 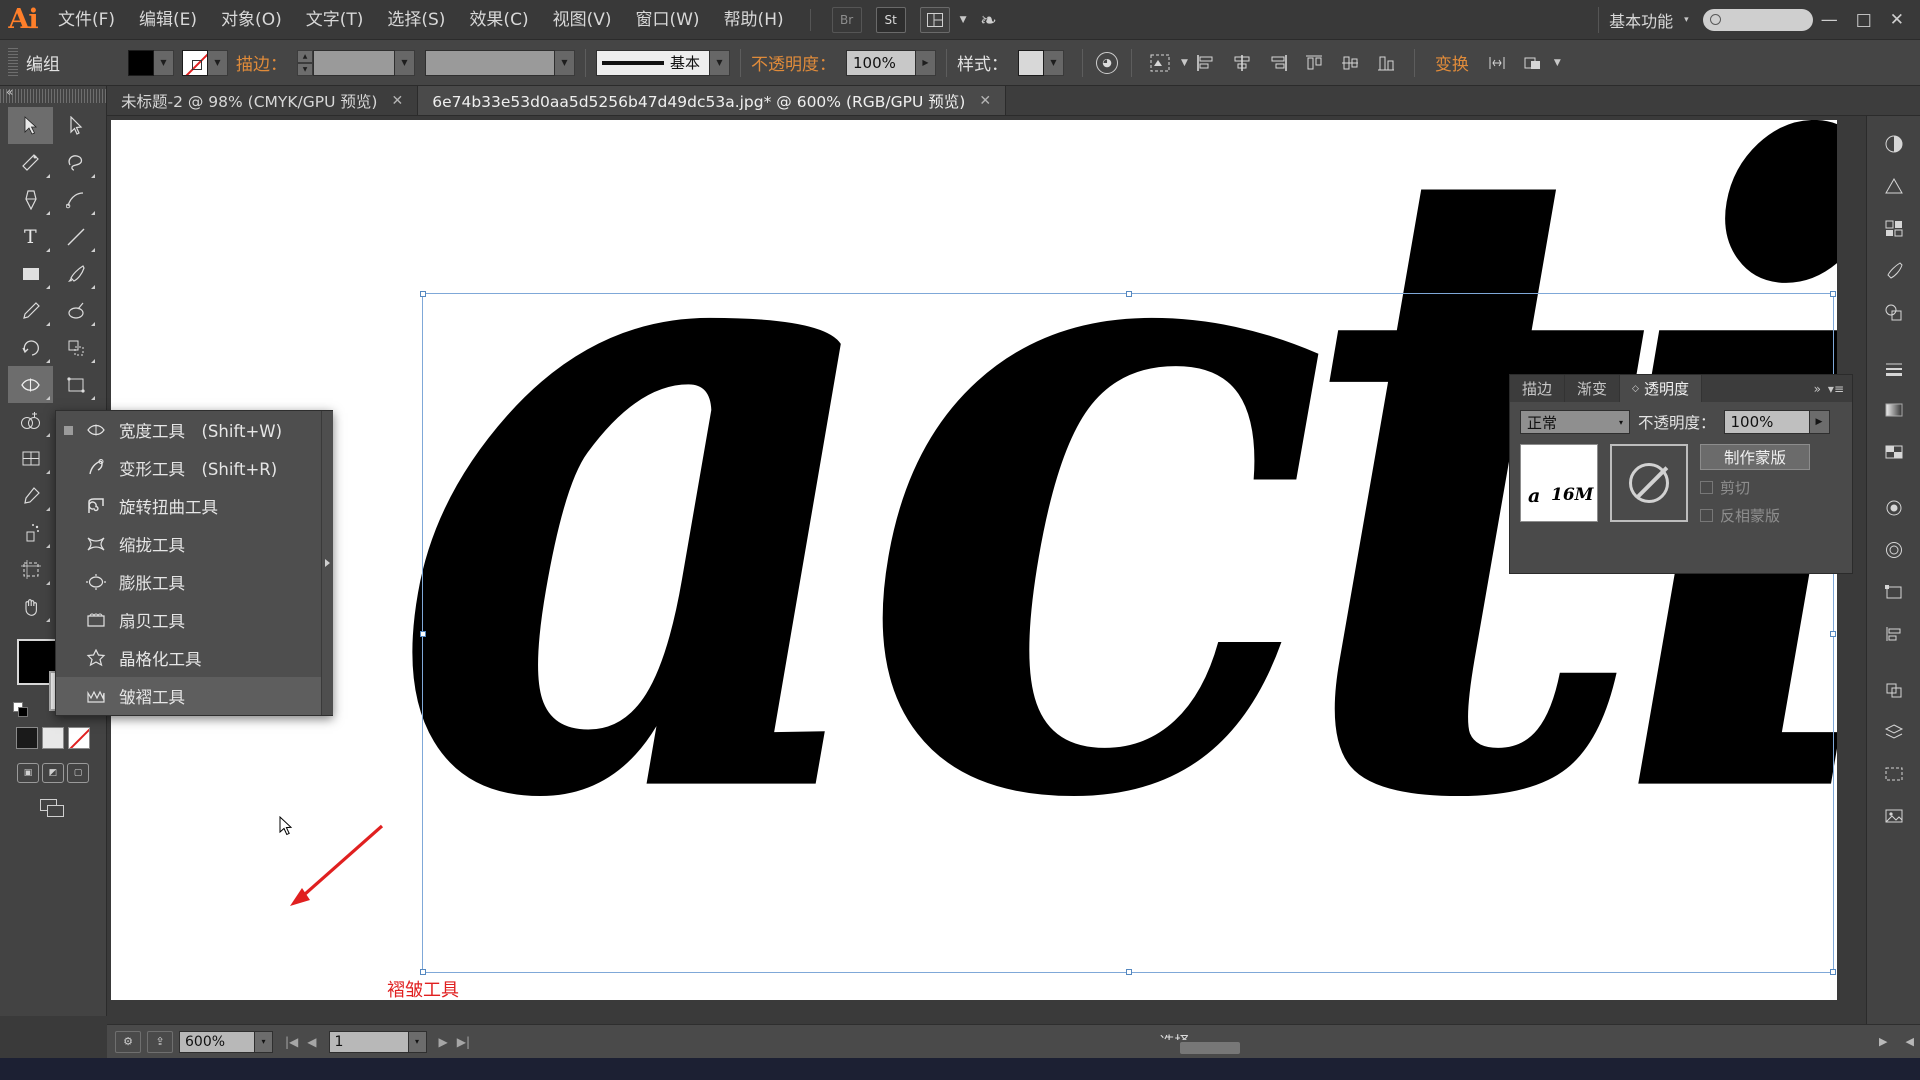 I want to click on free-transform-tool, so click(x=75, y=384).